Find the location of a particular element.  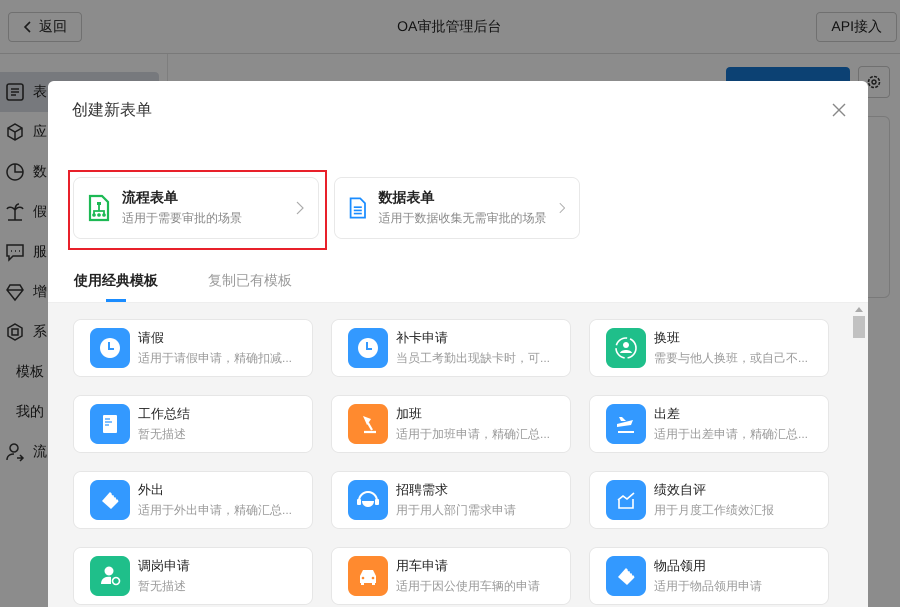

template-description: 适用于因公使用车辆的申请 is located at coordinates (468, 586).